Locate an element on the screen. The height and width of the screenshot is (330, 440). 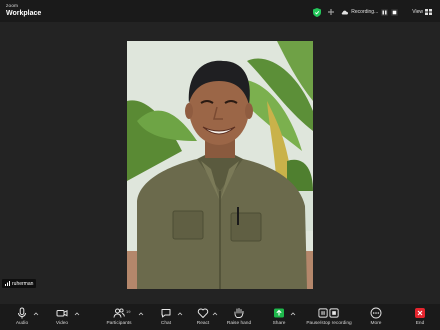
view-label: View is located at coordinates (417, 12).